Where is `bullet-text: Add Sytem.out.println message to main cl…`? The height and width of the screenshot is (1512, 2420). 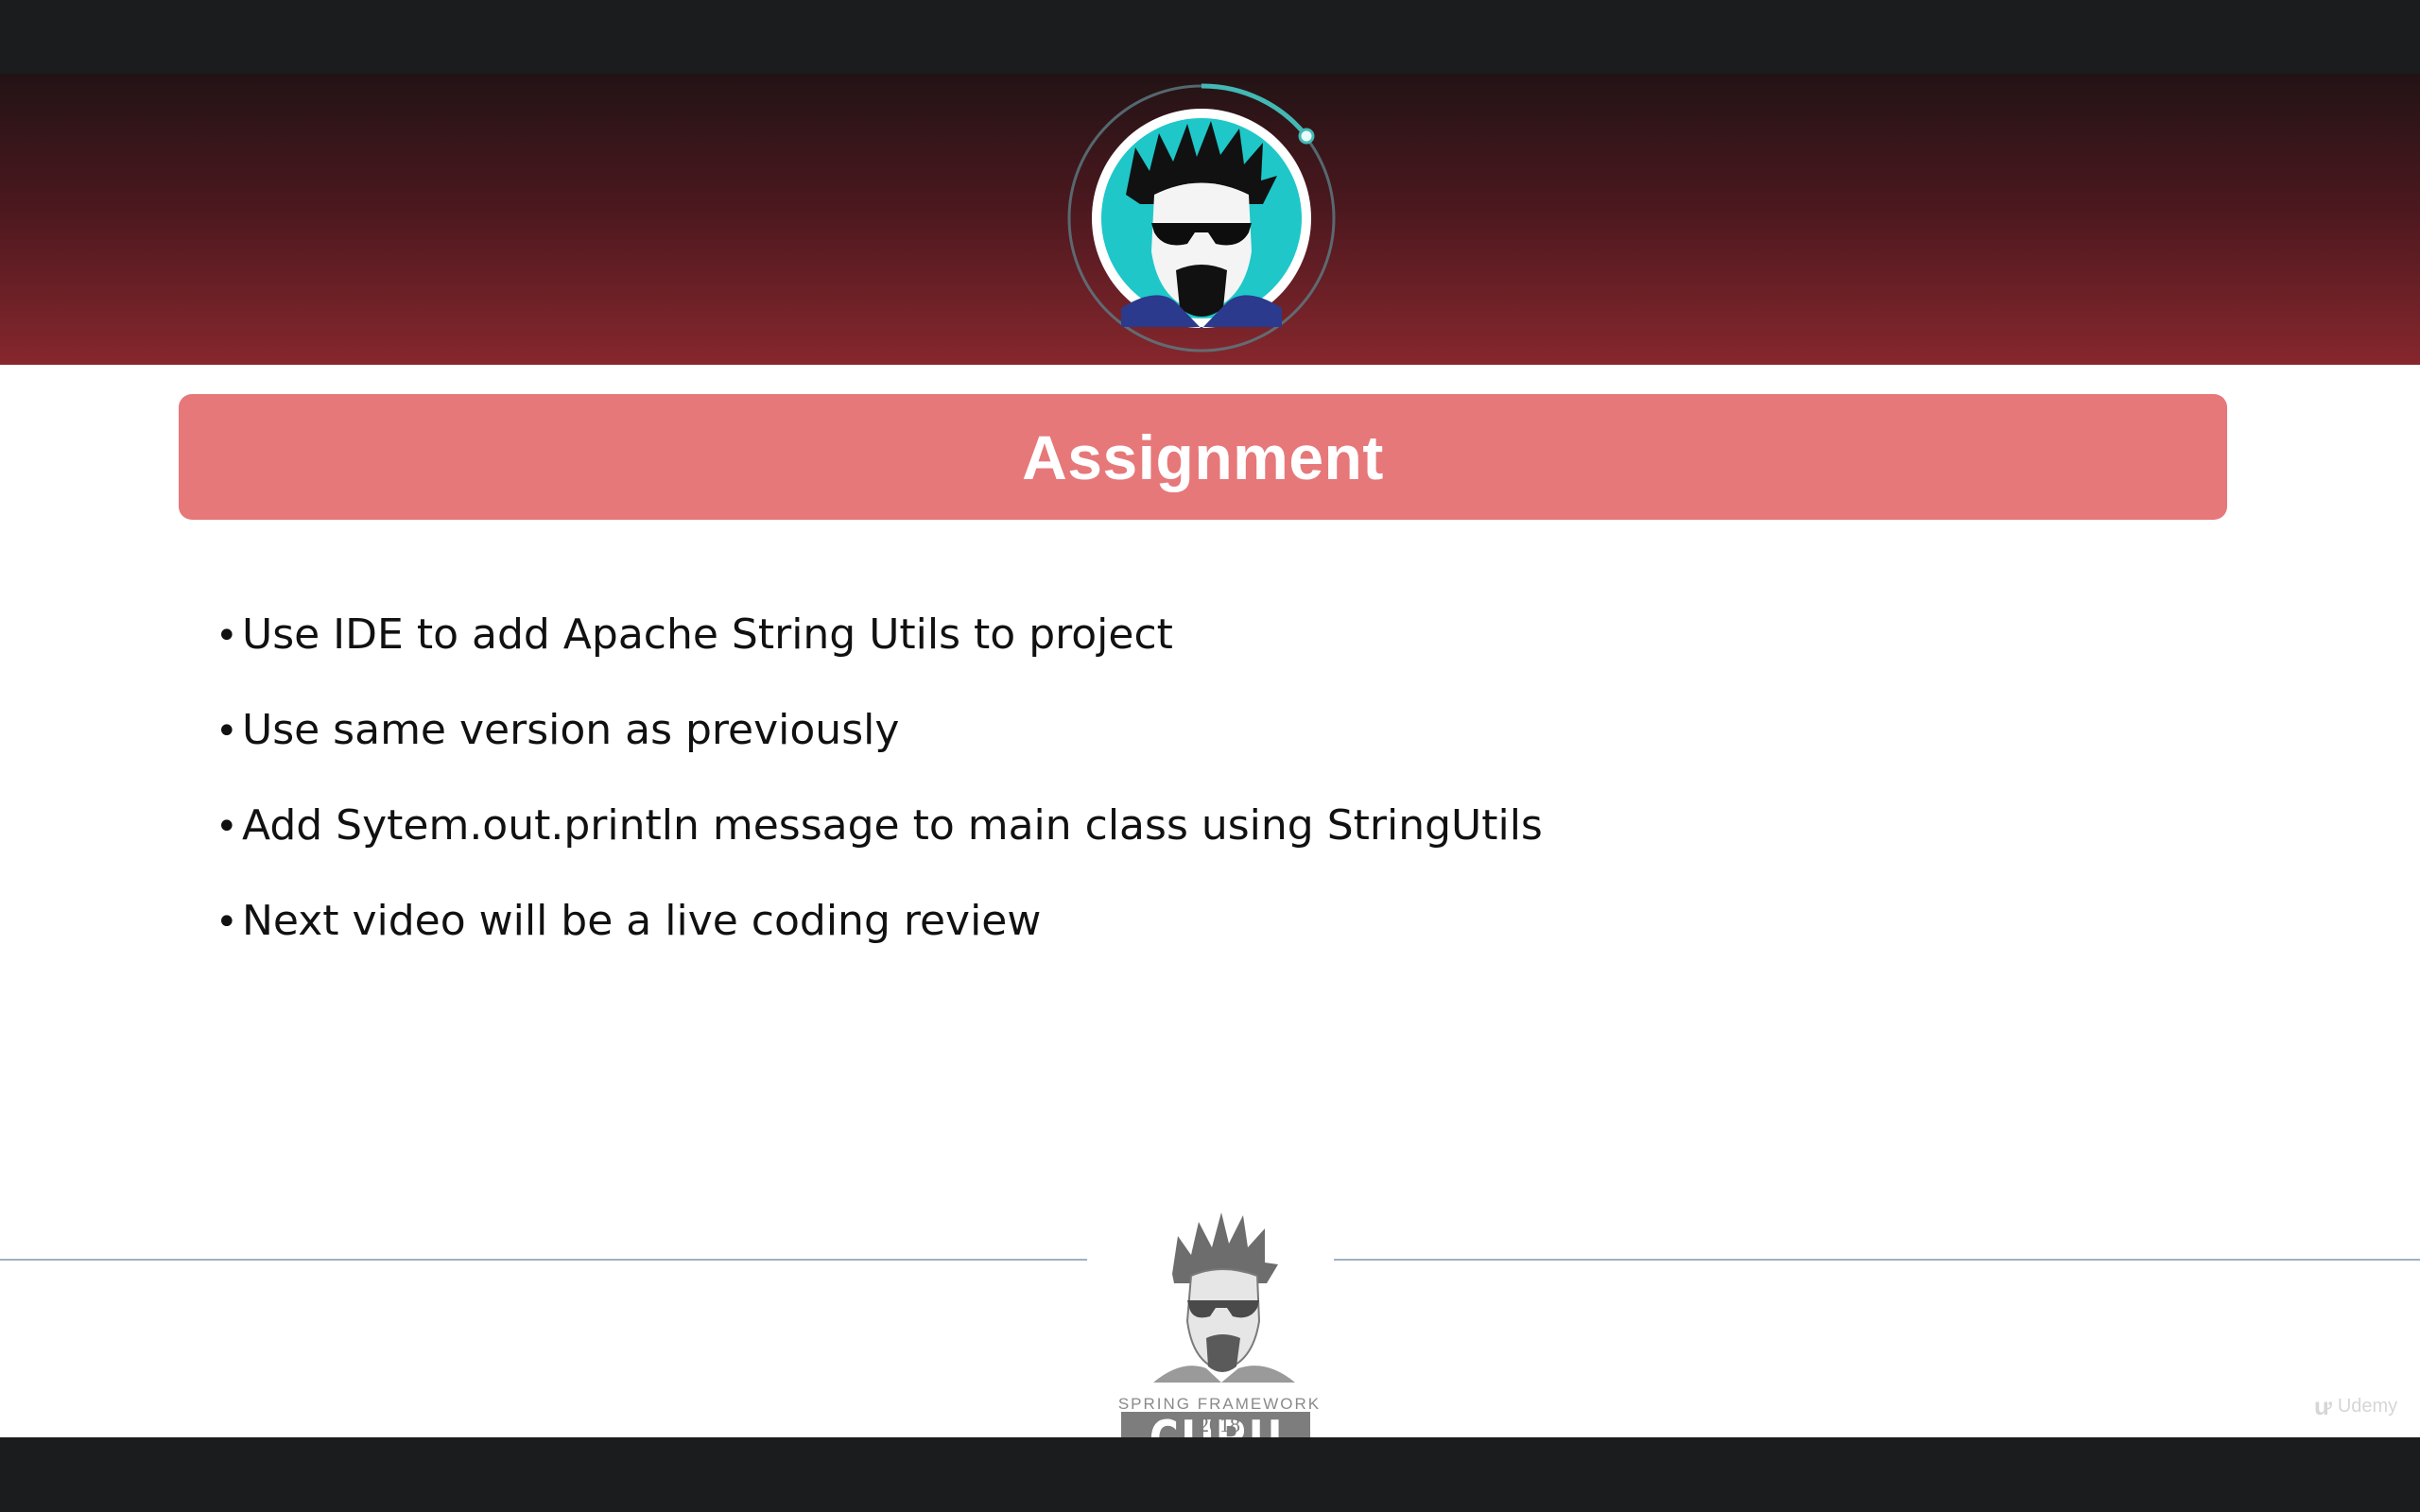
bullet-text: Add Sytem.out.println message to main cl… is located at coordinates (892, 825).